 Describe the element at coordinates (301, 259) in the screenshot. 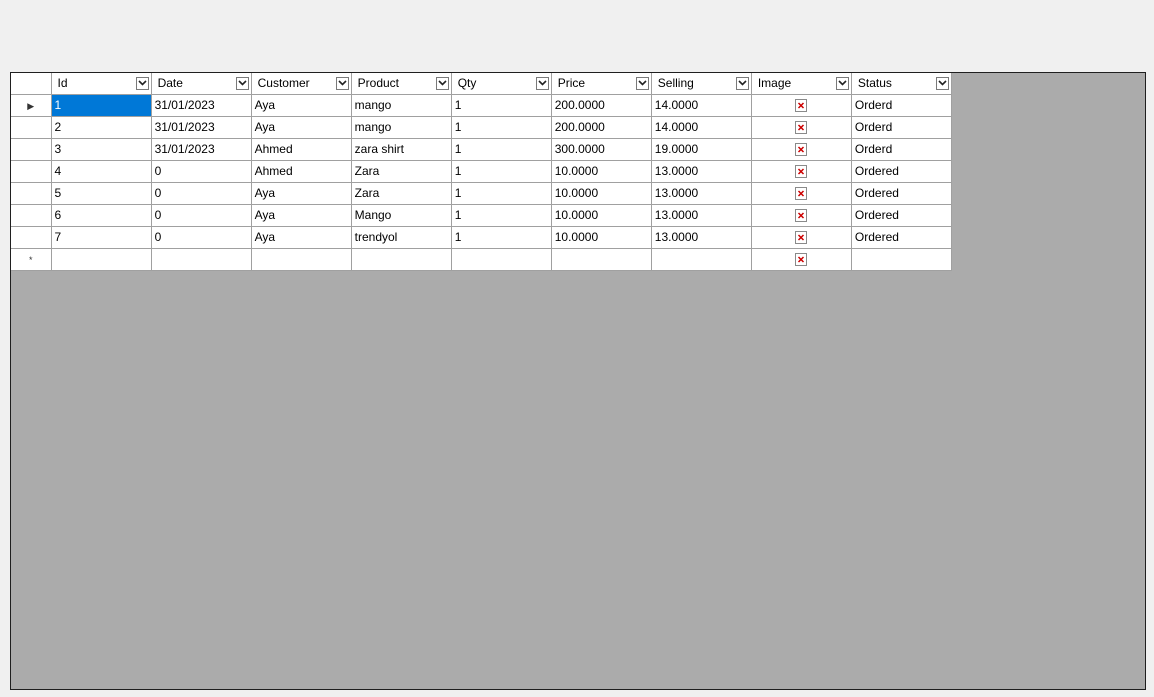

I see `cell-customer` at that location.